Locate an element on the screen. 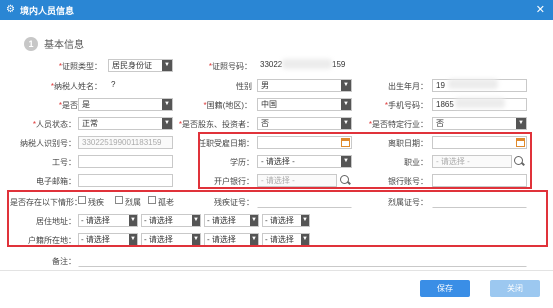 The height and width of the screenshot is (308, 553). remark-label: 备注： is located at coordinates (64, 261).